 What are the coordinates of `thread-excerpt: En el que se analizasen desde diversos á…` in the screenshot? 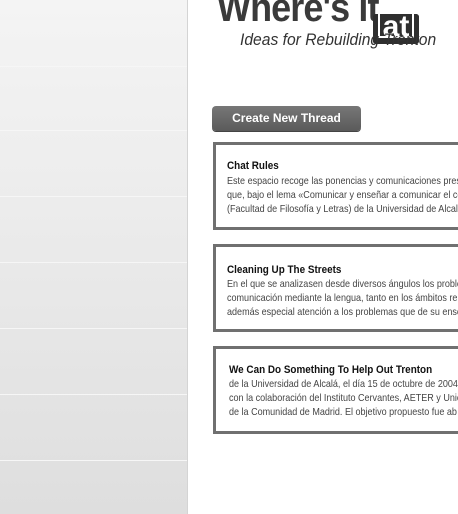 It's located at (342, 298).